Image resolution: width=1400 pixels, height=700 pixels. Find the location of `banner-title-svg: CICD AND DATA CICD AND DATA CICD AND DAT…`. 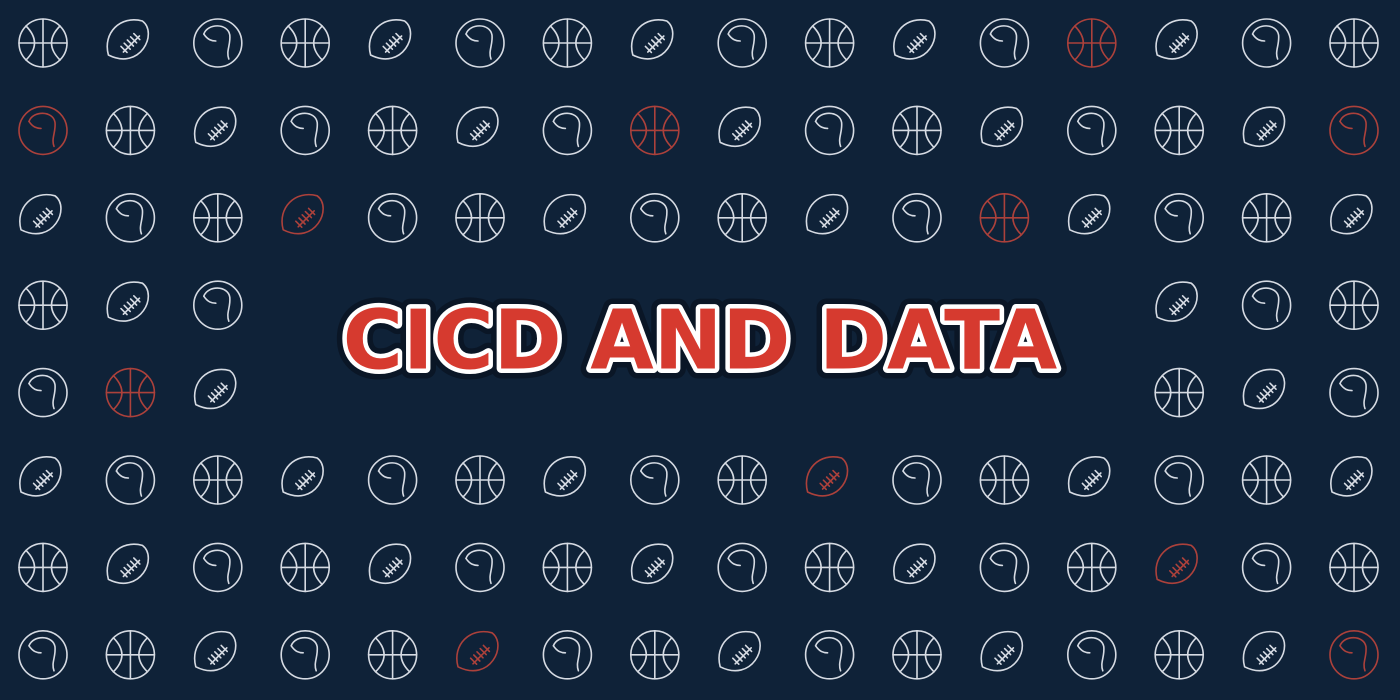

banner-title-svg: CICD AND DATA CICD AND DATA CICD AND DAT… is located at coordinates (700, 340).